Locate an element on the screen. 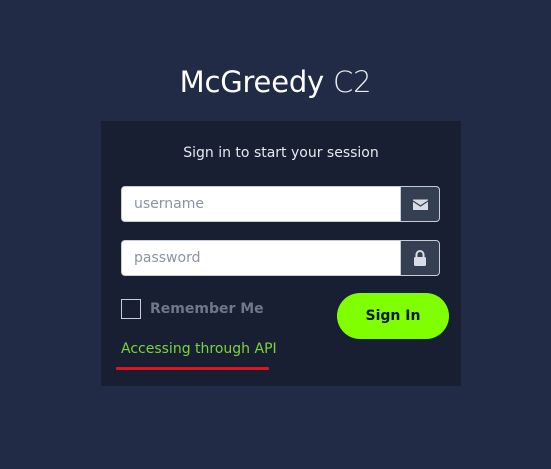 The height and width of the screenshot is (469, 551). logo-suffix: C2 is located at coordinates (352, 82).